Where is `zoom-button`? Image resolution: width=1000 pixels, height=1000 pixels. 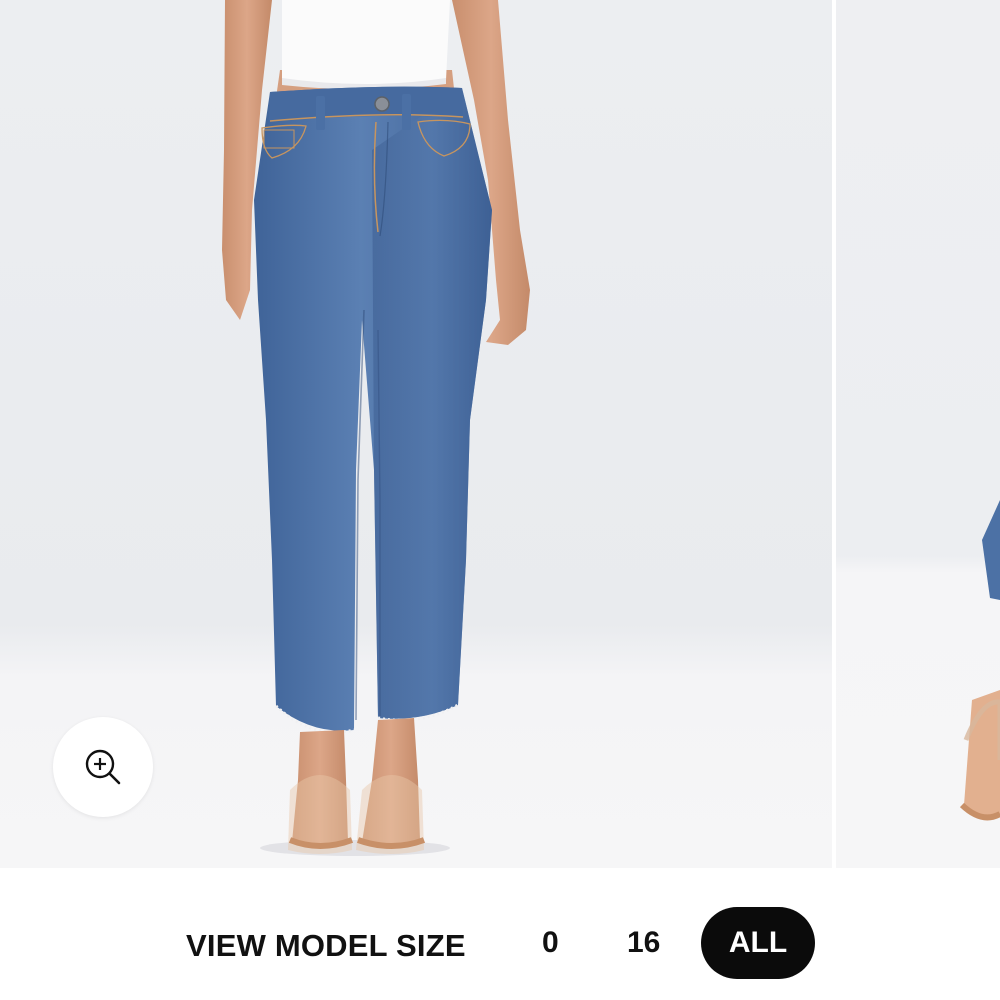
zoom-button is located at coordinates (103, 767).